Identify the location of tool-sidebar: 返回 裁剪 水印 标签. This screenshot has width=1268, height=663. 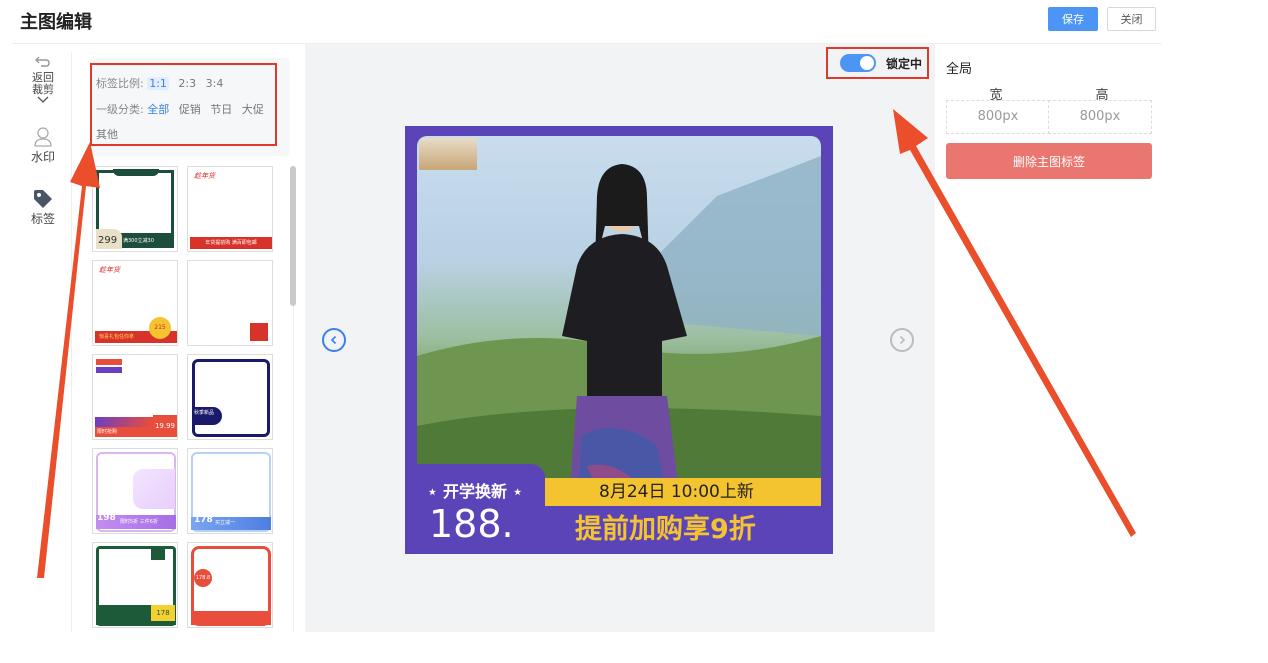
(43, 342).